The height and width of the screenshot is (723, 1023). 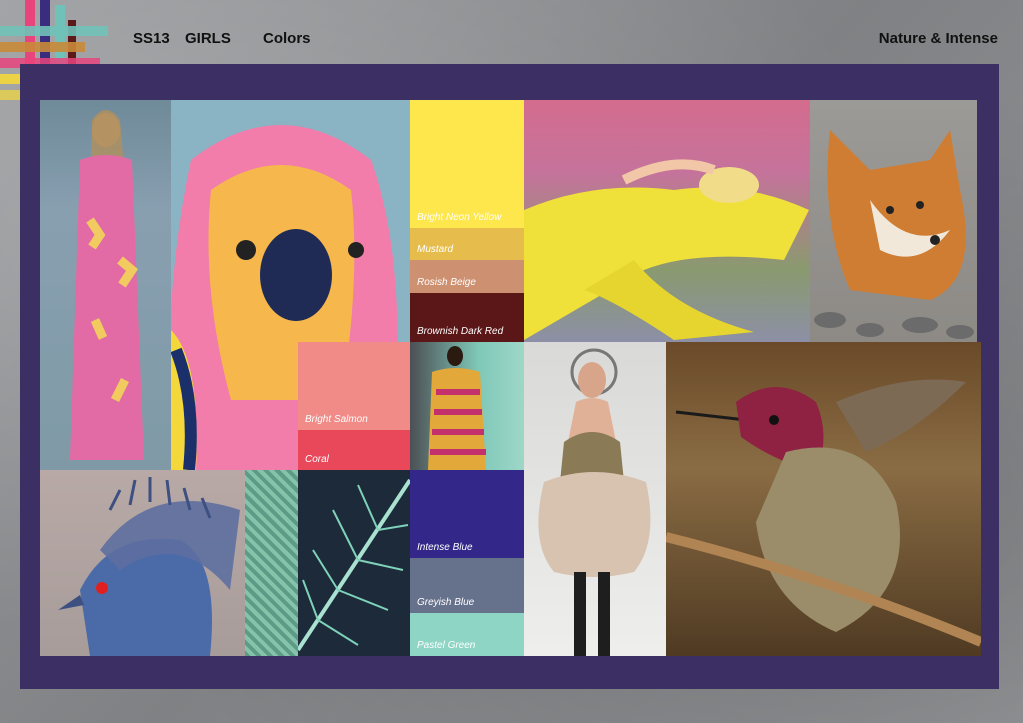 I want to click on fox-image, so click(x=893, y=221).